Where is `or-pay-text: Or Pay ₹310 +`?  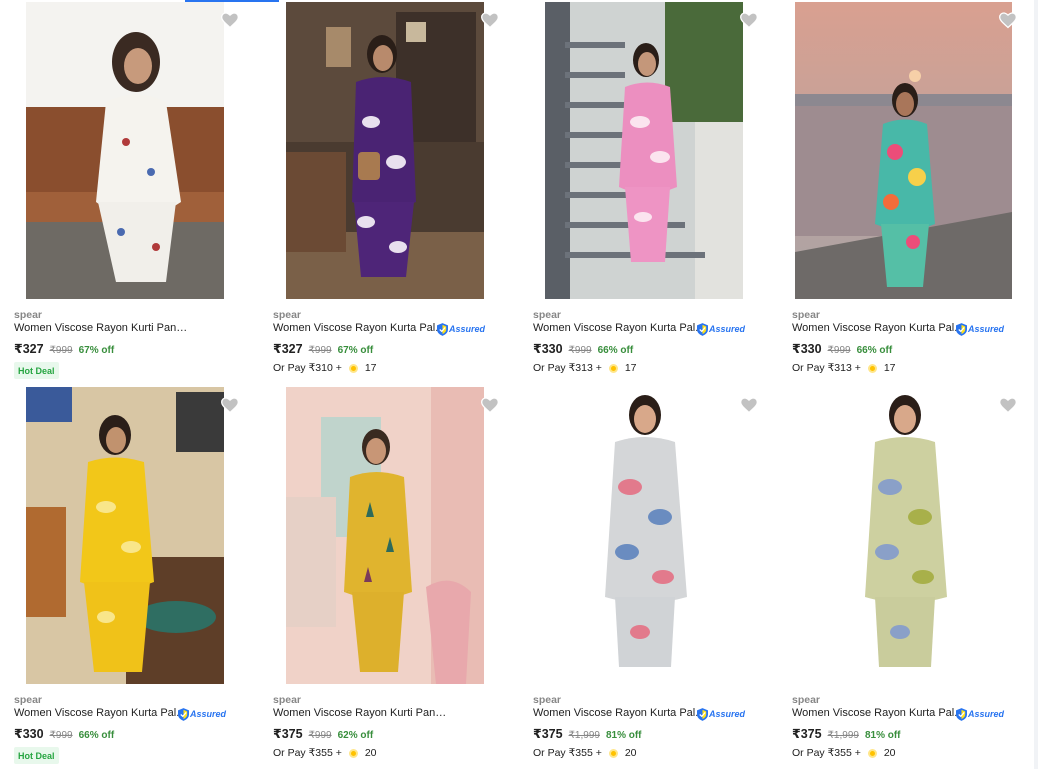
or-pay-text: Or Pay ₹310 + is located at coordinates (307, 368).